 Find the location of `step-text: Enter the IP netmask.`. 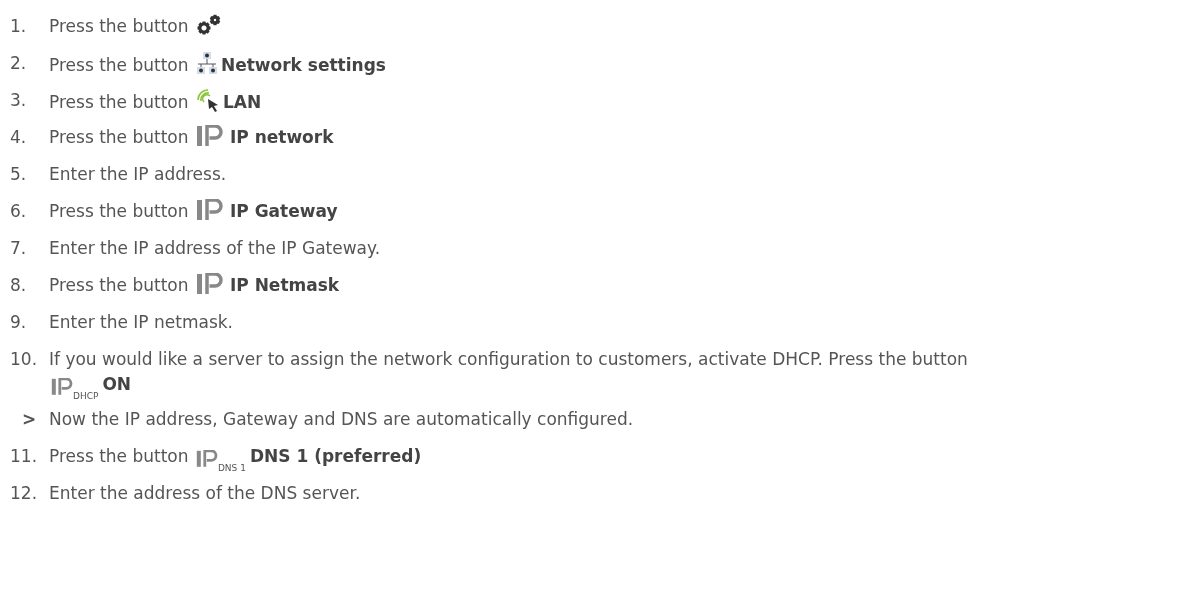

step-text: Enter the IP netmask. is located at coordinates (141, 322).